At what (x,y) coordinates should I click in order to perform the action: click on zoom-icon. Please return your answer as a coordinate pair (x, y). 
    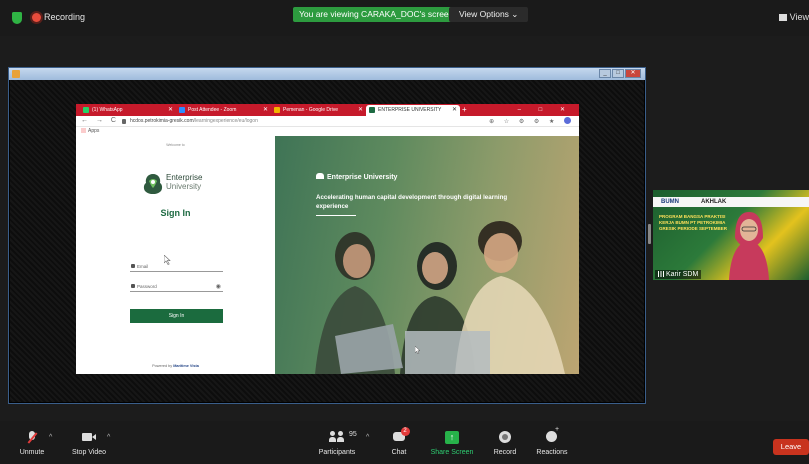
    Looking at the image, I should click on (182, 110).